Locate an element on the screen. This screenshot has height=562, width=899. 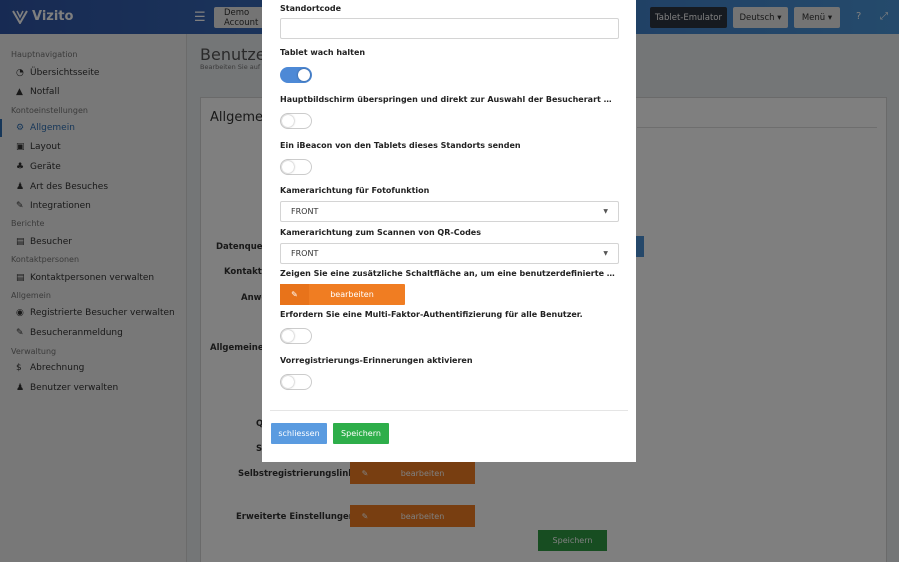
skip-home-toggle is located at coordinates (296, 121).